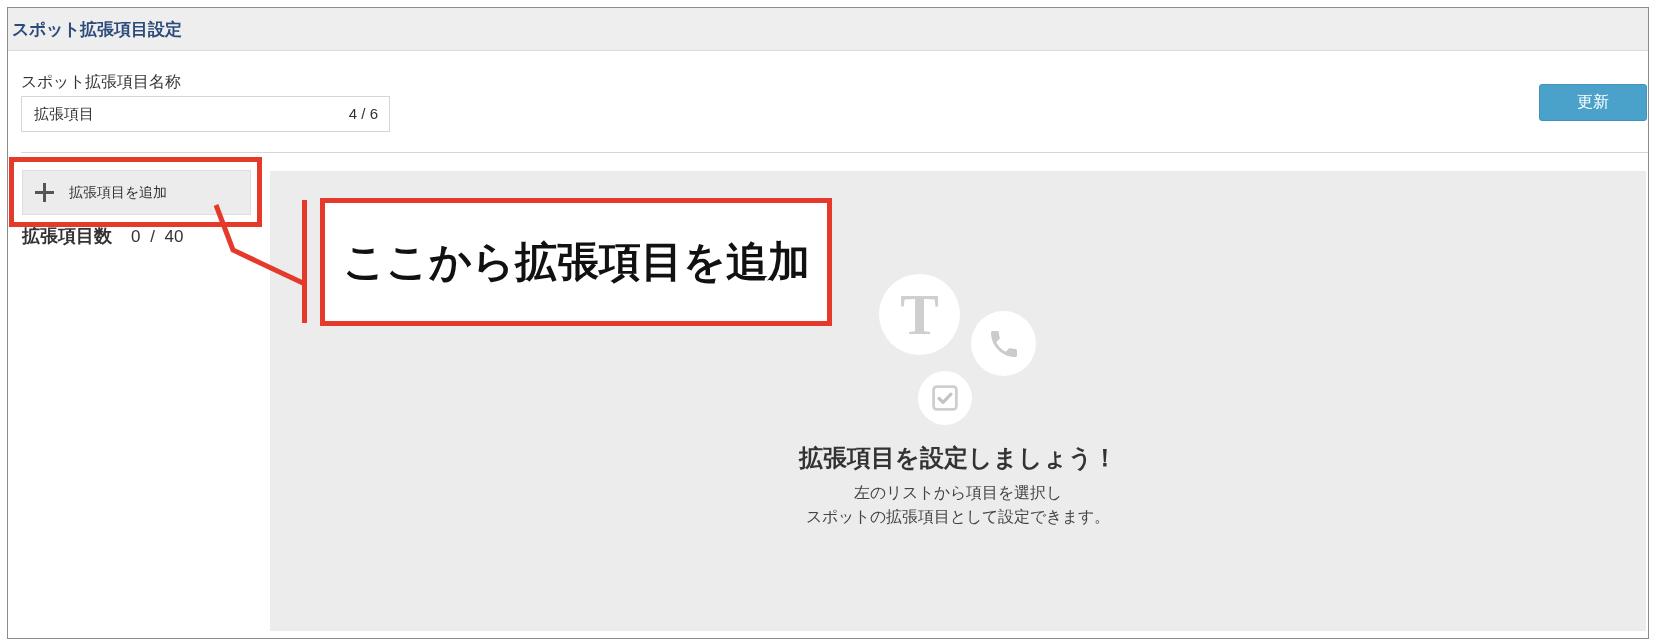  What do you see at coordinates (958, 517) in the screenshot?
I see `description-line: スポットの拡張項目として設定できます。` at bounding box center [958, 517].